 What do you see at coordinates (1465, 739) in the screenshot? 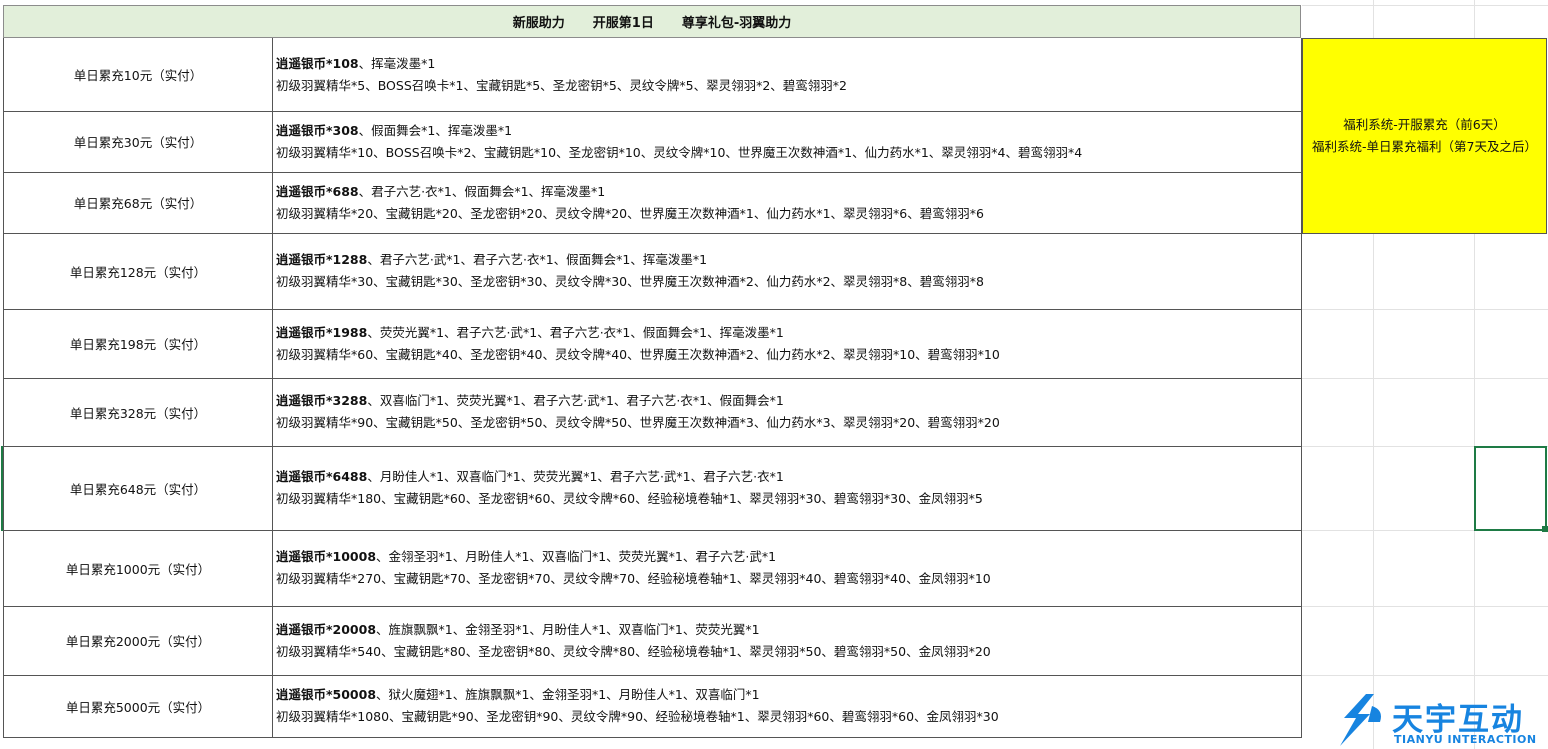
I see `logo-subtext: TIANYU INTERACTION` at bounding box center [1465, 739].